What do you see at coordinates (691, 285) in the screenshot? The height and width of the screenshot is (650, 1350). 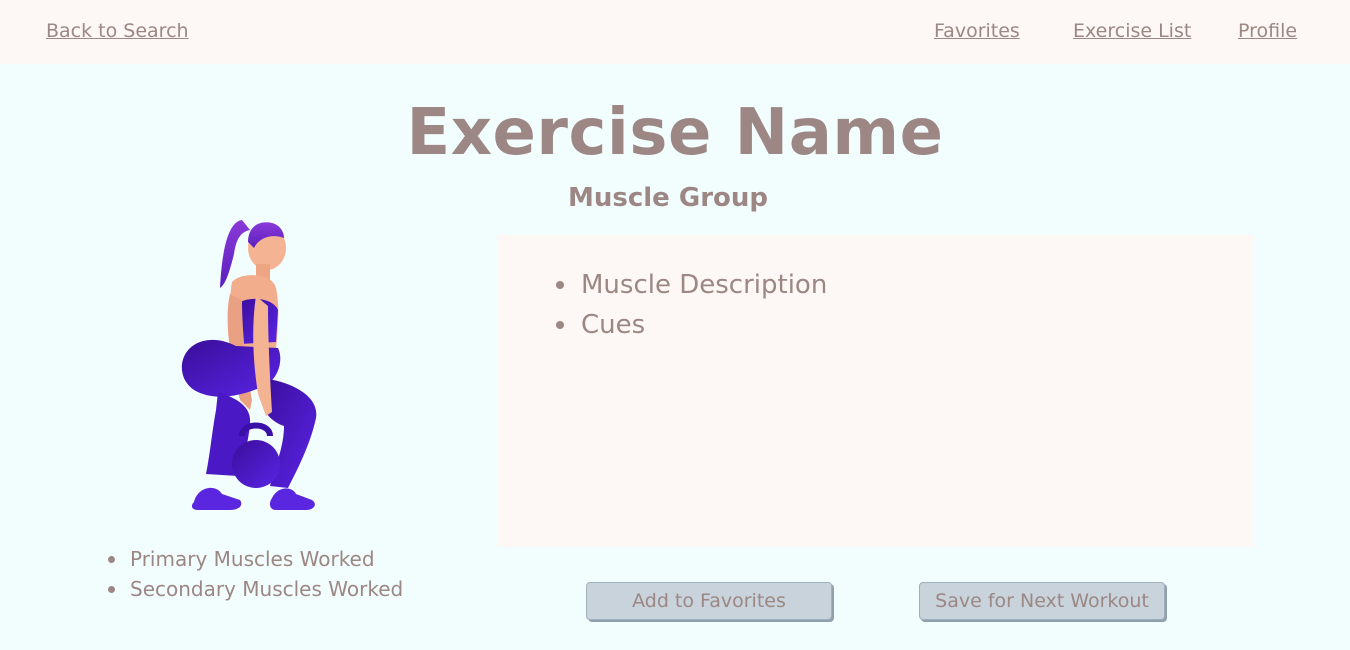 I see `muscle-description-item: Muscle Description` at bounding box center [691, 285].